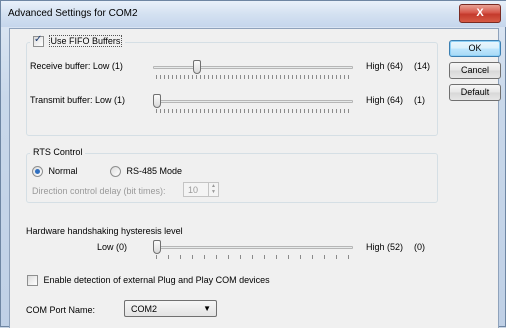 The image size is (506, 328). I want to click on fifo-checkbox-label: Use FIFO Buffers, so click(85, 41).